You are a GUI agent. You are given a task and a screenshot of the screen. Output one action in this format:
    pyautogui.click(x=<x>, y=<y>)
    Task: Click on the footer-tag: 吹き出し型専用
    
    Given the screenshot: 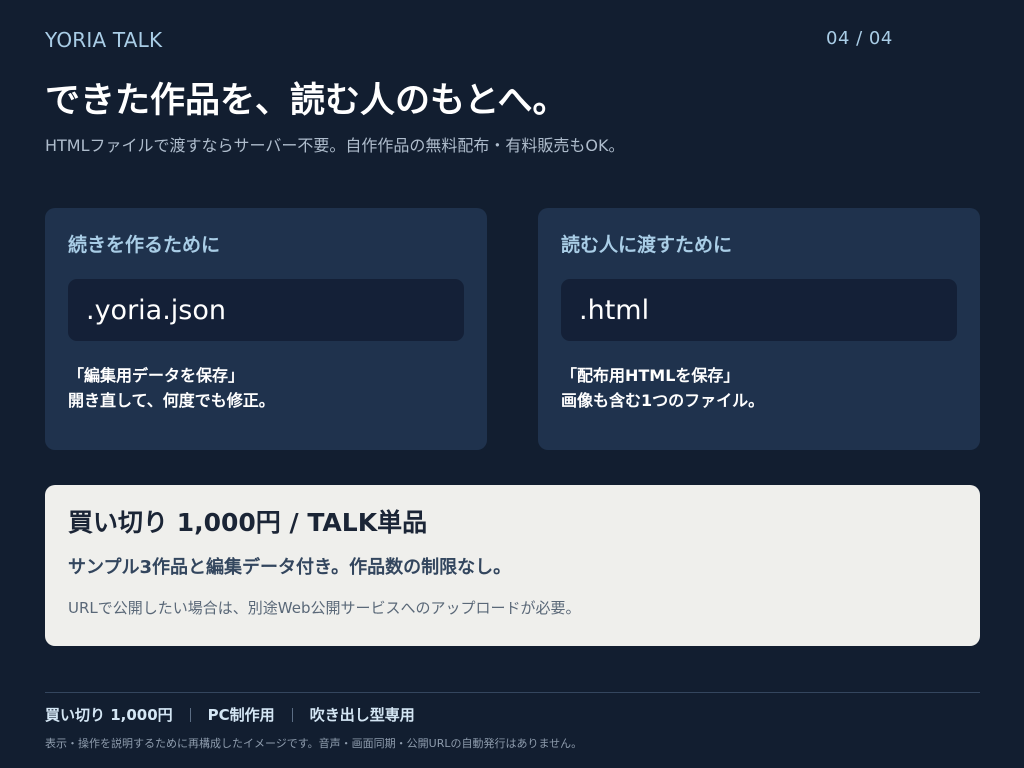 What is the action you would take?
    pyautogui.click(x=362, y=715)
    